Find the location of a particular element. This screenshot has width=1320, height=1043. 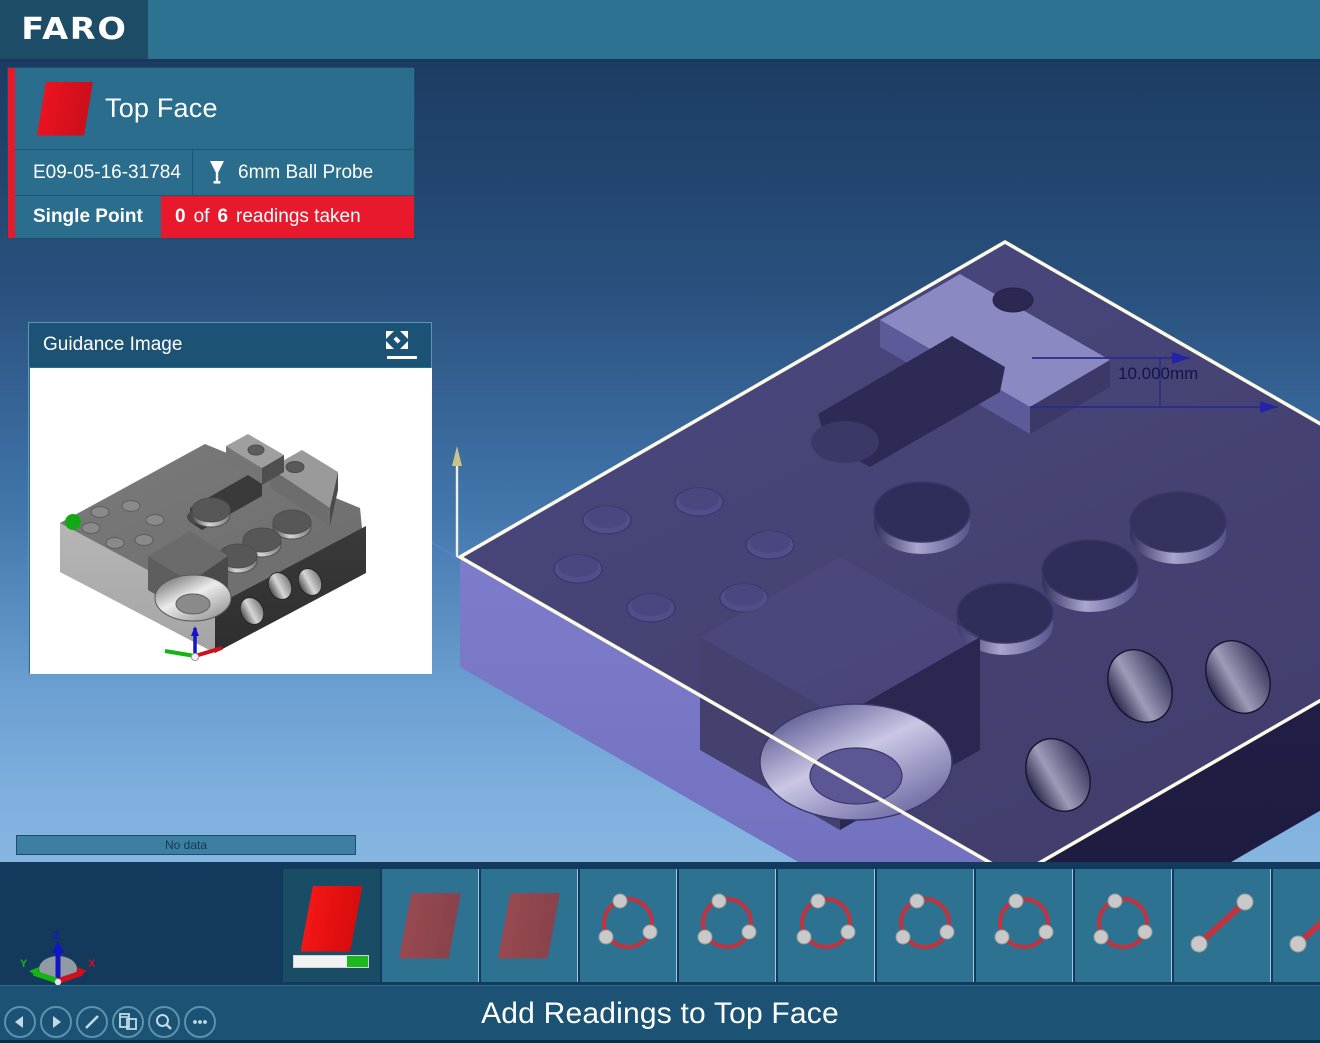

line-tool-icon is located at coordinates (92, 1022).